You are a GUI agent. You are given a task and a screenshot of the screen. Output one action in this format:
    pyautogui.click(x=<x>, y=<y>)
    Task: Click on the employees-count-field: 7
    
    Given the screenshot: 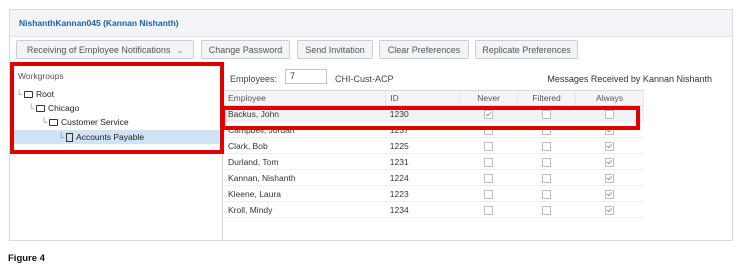 What is the action you would take?
    pyautogui.click(x=306, y=76)
    